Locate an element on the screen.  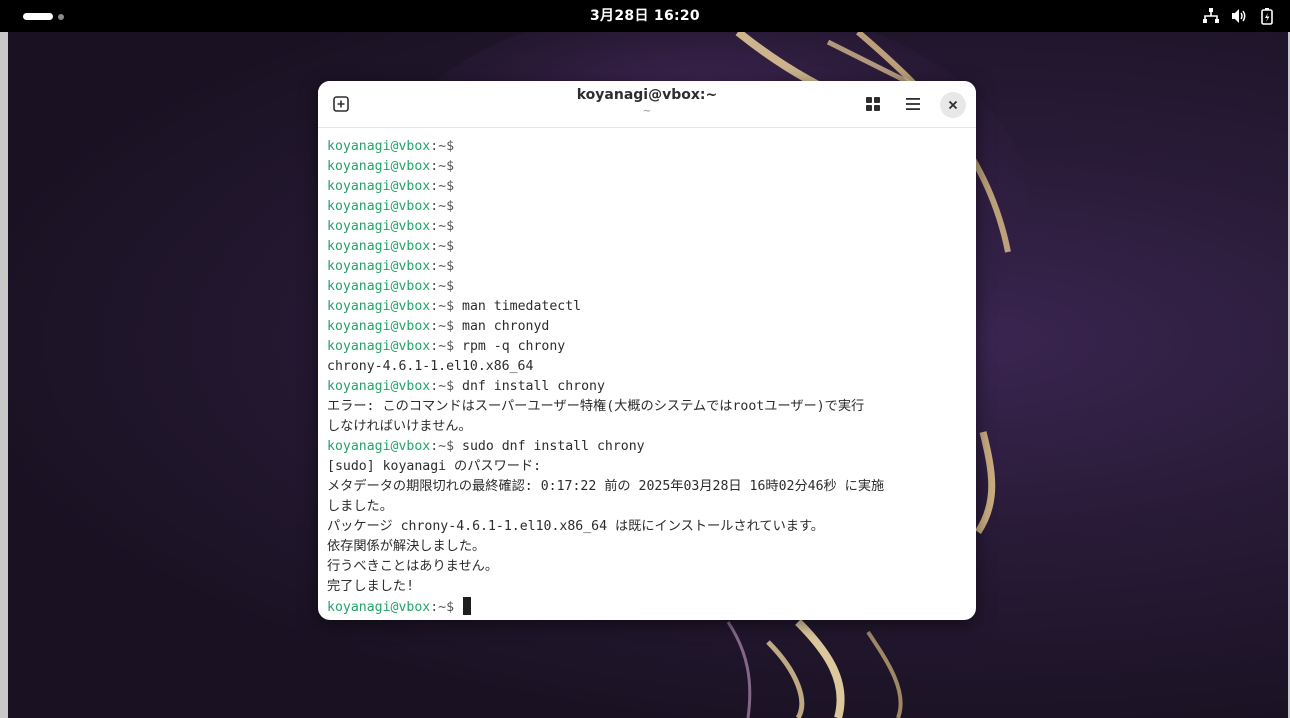
close-icon is located at coordinates (953, 105).